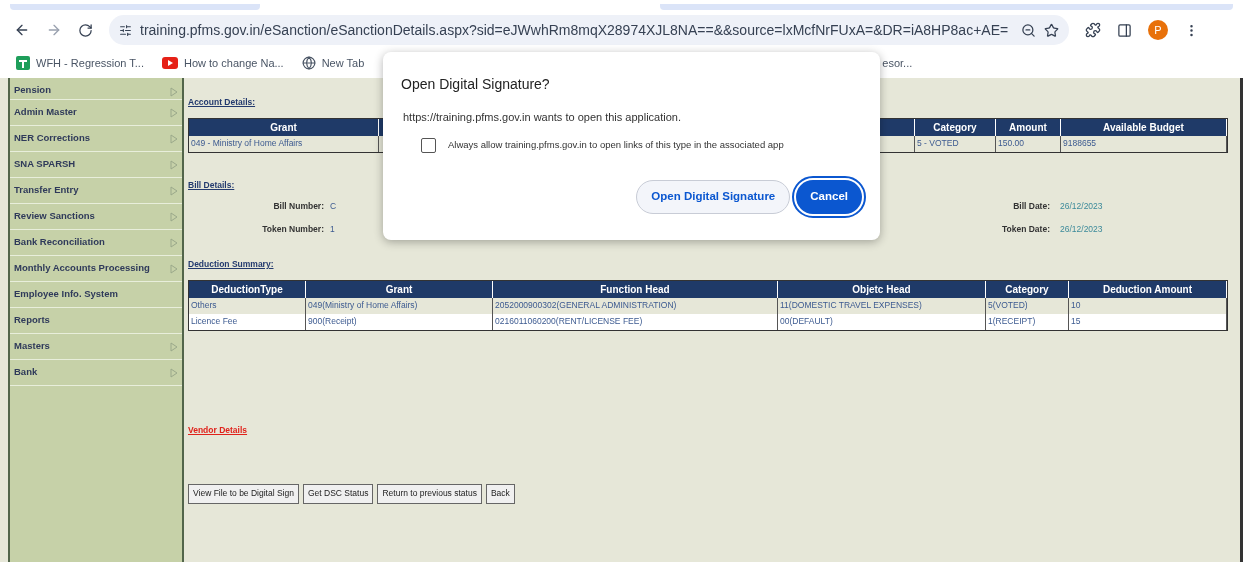  Describe the element at coordinates (247, 305) in the screenshot. I see `table-cell: Others` at that location.